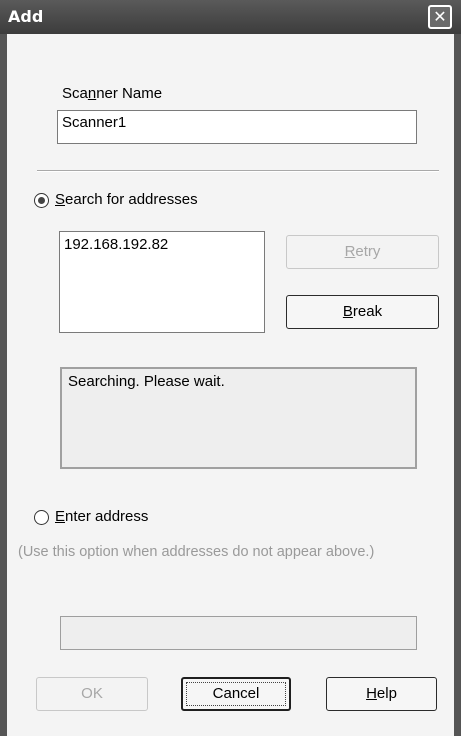 The height and width of the screenshot is (736, 461). I want to click on break-mnemonic: B, so click(347, 311).